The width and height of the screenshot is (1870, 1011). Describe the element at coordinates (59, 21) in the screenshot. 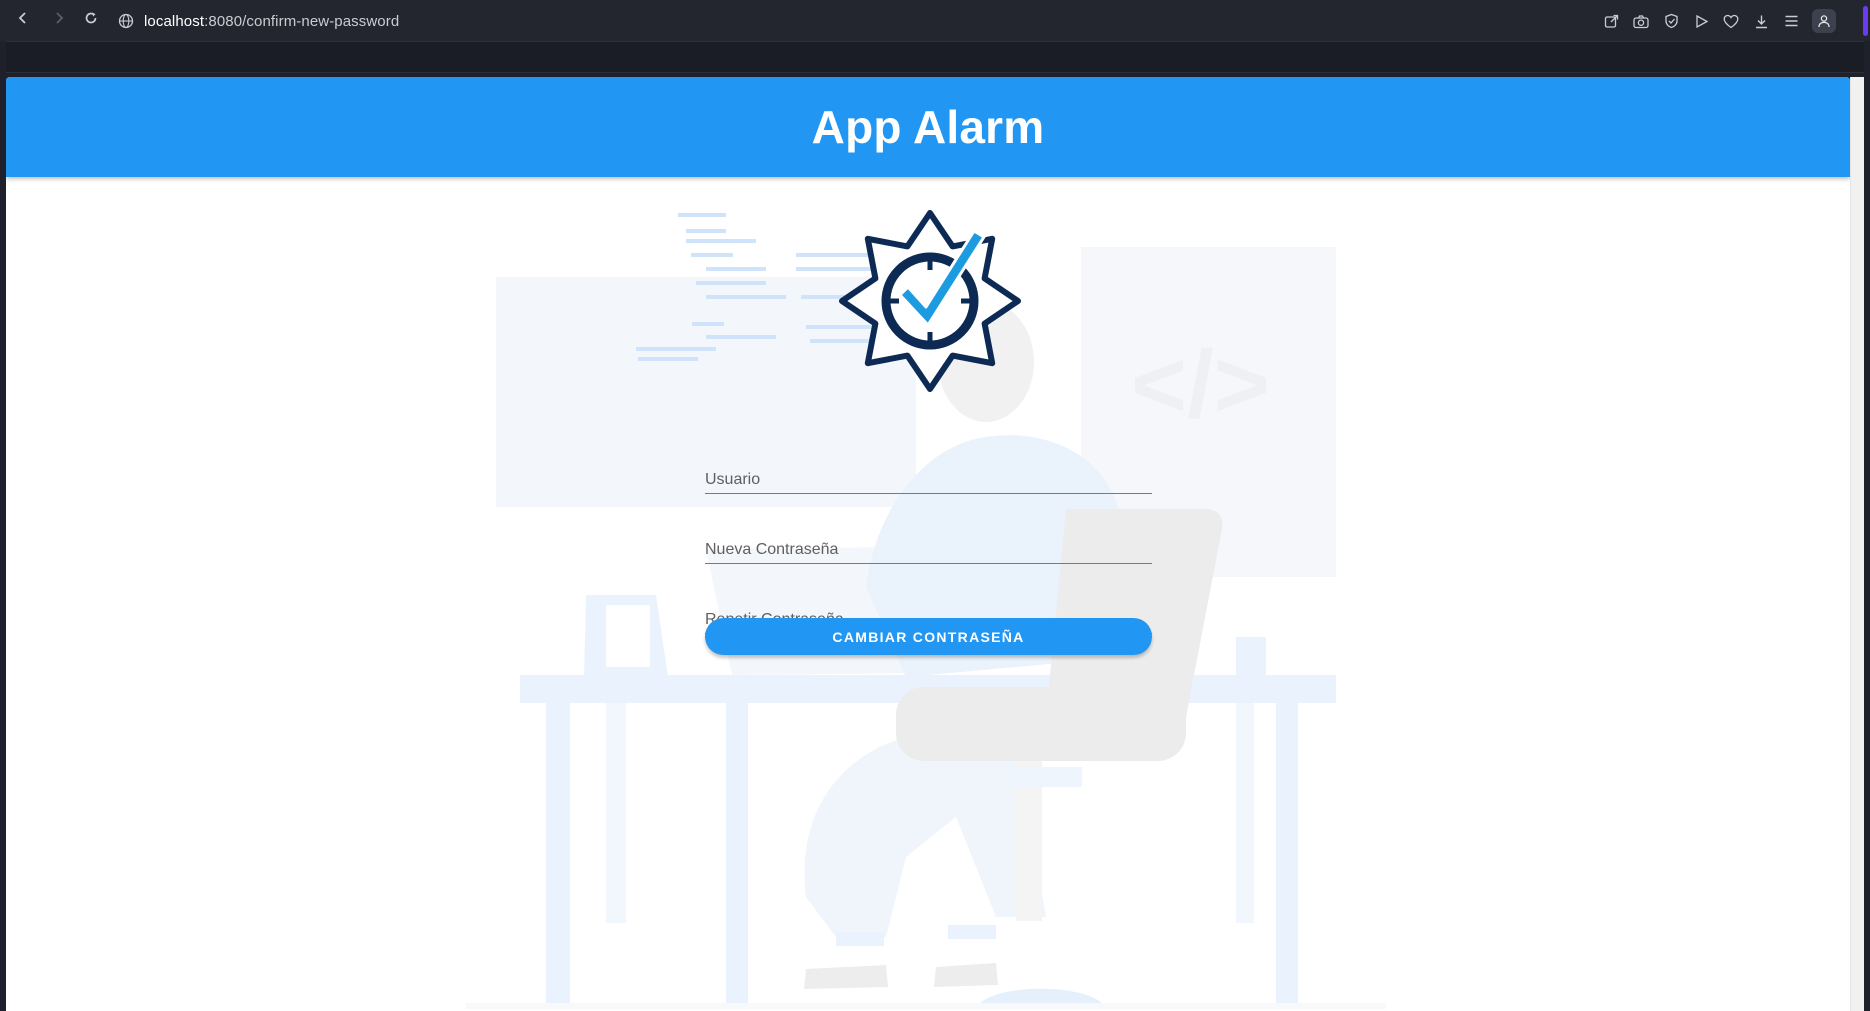

I see `forward-icon` at that location.